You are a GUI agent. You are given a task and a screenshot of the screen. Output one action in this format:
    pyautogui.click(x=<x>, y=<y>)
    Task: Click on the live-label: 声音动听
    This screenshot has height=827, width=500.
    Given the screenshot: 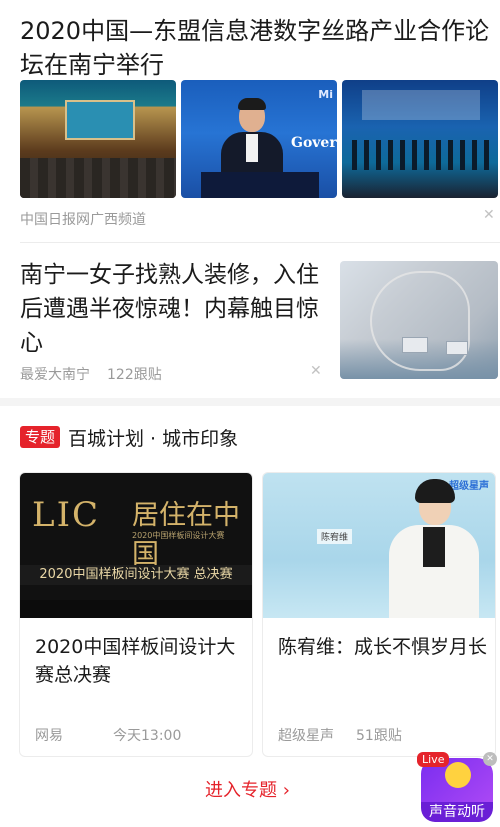 What is the action you would take?
    pyautogui.click(x=457, y=812)
    